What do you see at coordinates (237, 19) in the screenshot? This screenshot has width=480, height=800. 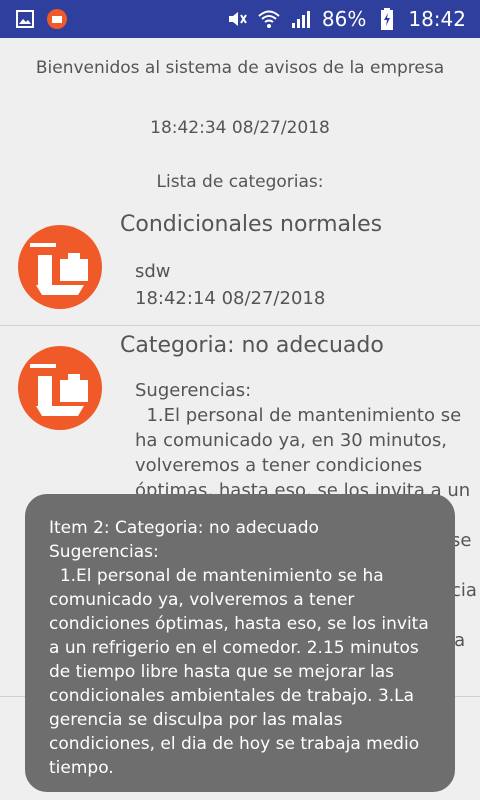 I see `mute-icon` at bounding box center [237, 19].